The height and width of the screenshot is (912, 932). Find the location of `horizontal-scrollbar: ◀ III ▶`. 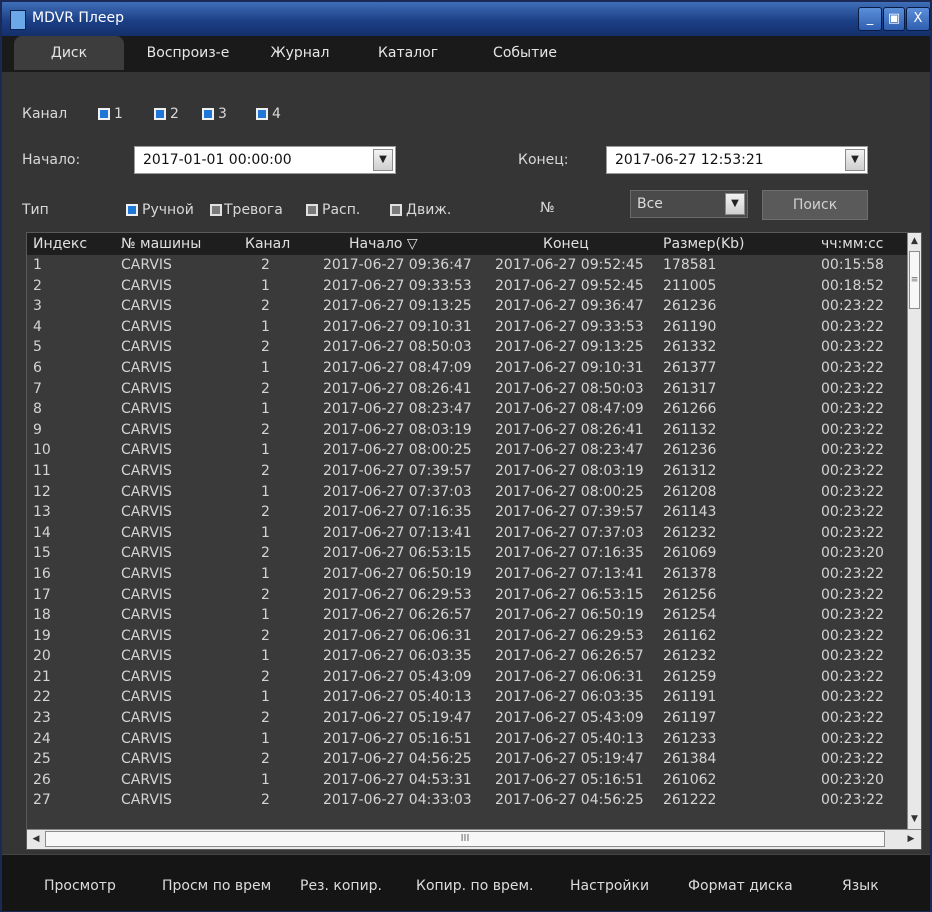

horizontal-scrollbar: ◀ III ▶ is located at coordinates (474, 839).